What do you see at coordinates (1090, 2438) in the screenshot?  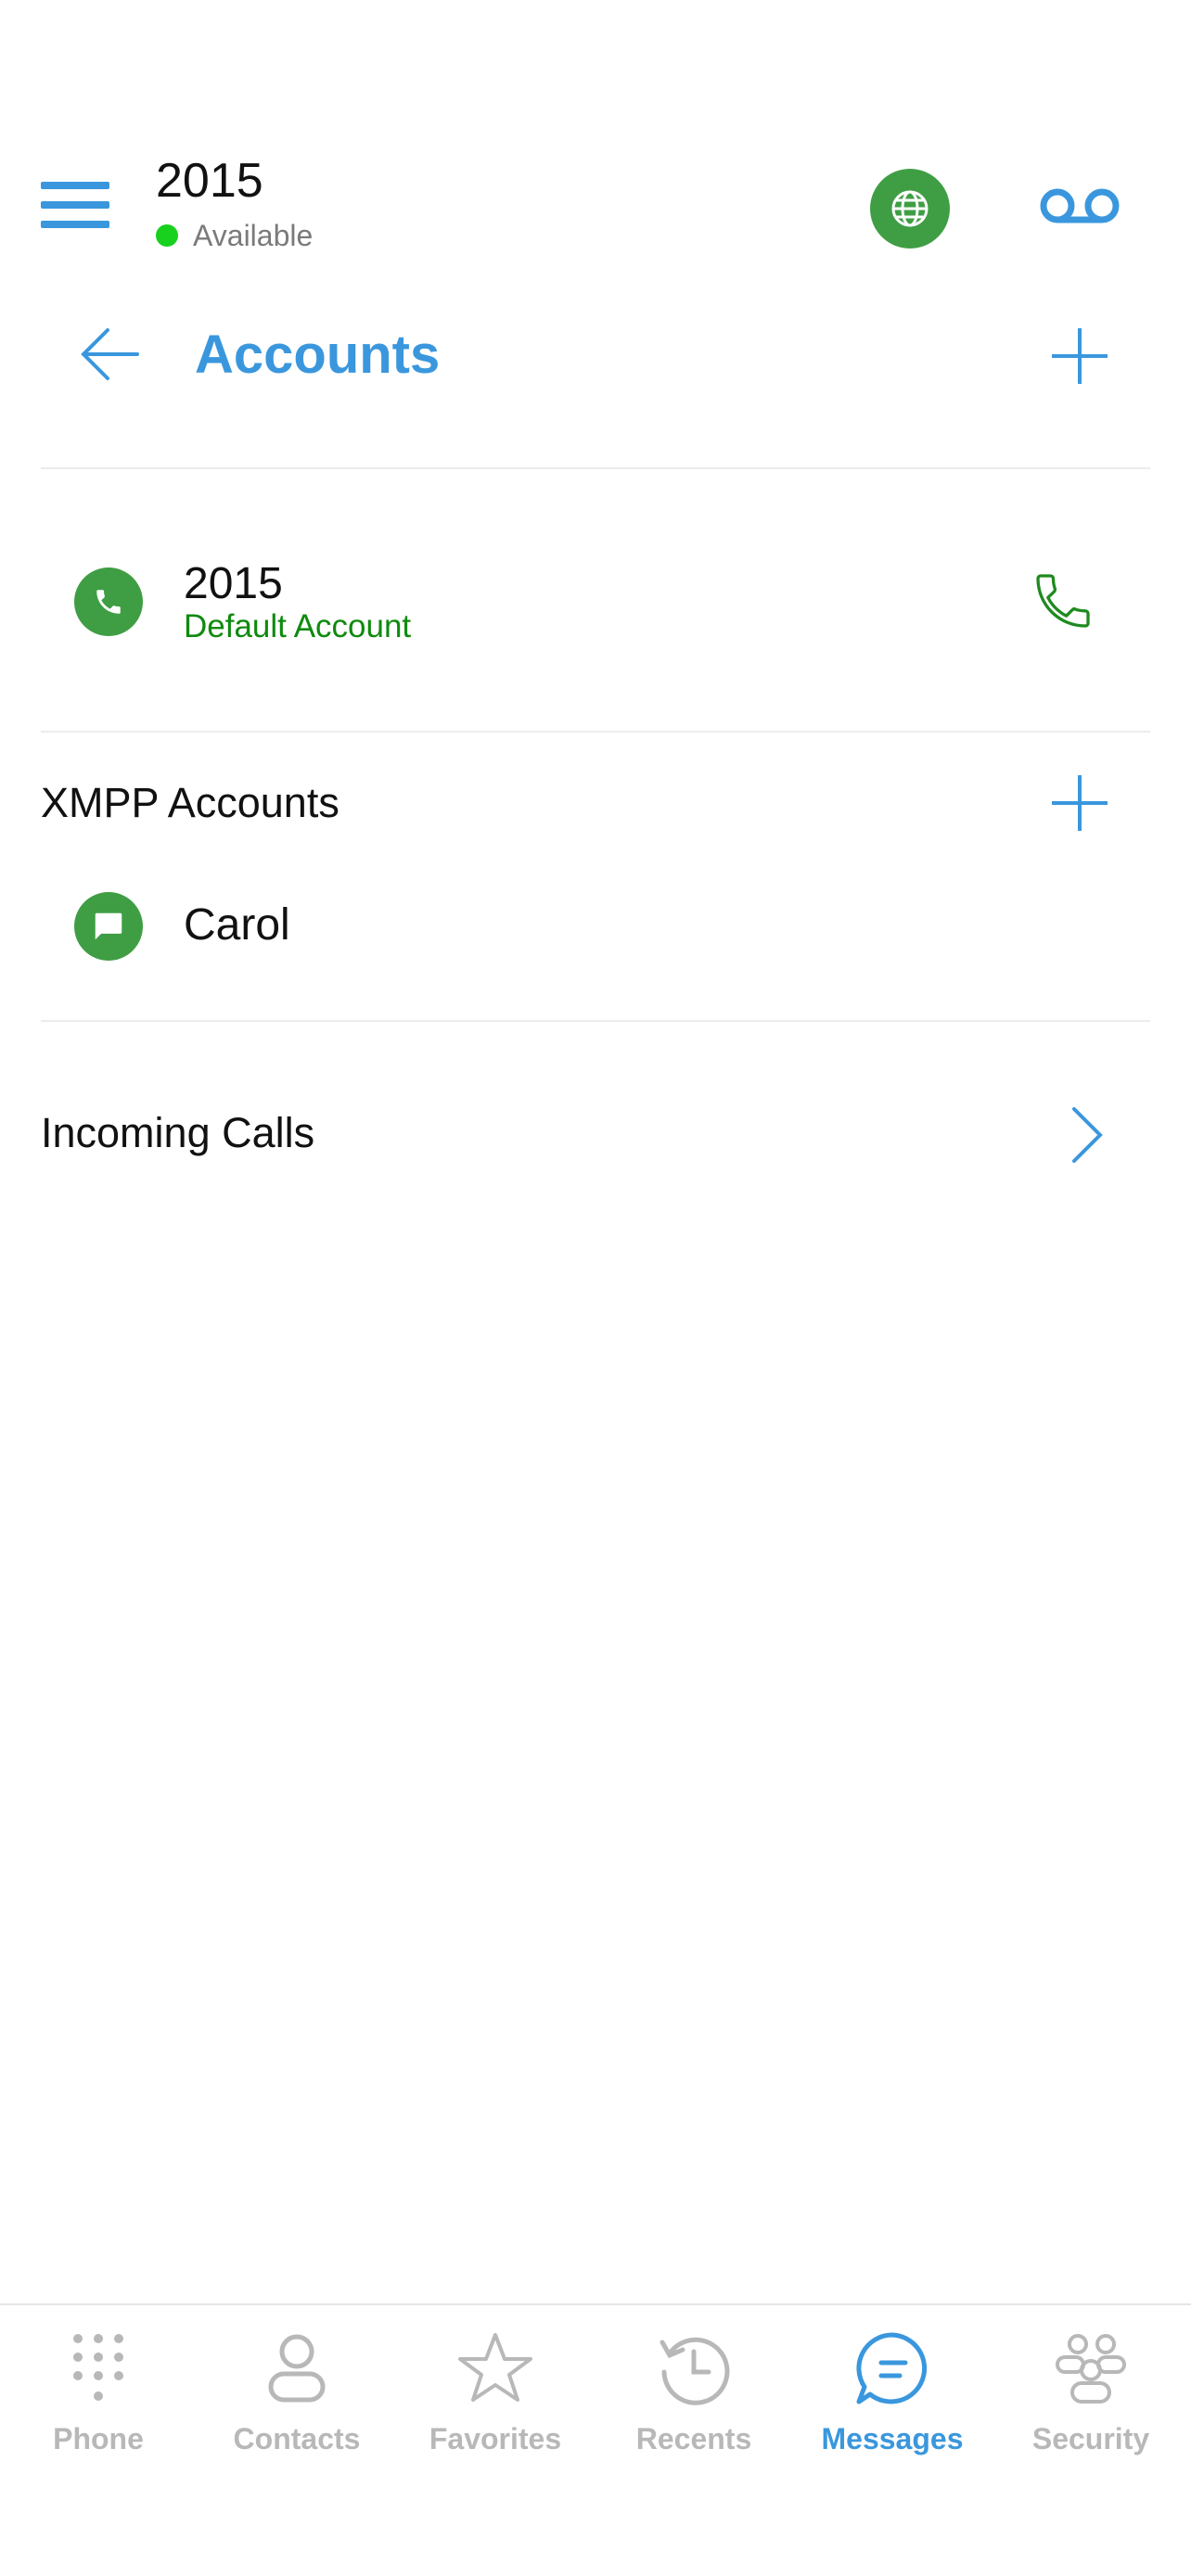 I see `nav-label: Security` at bounding box center [1090, 2438].